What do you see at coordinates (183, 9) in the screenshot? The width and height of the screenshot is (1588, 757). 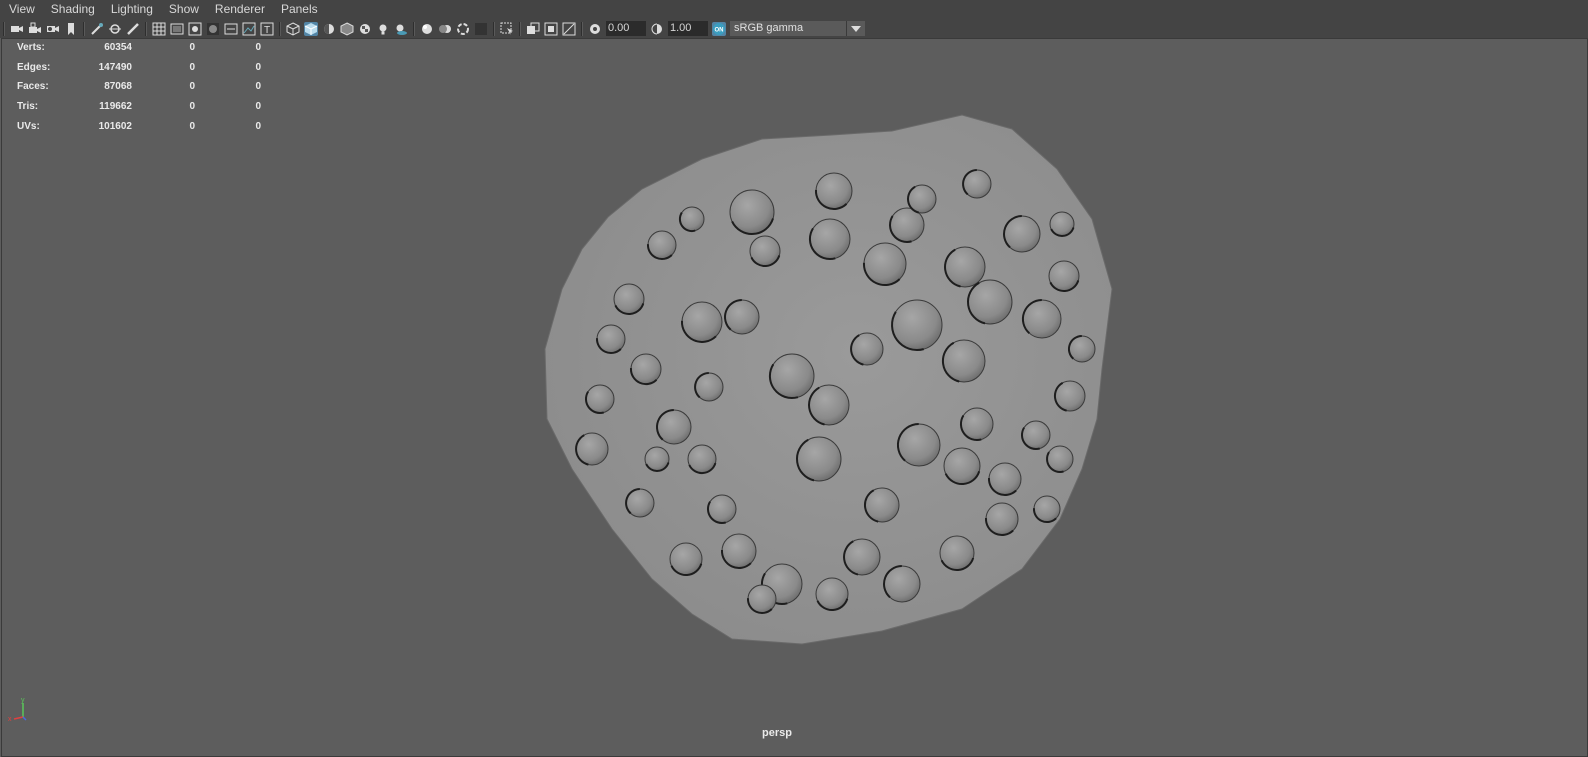 I see `menu-show: Show` at bounding box center [183, 9].